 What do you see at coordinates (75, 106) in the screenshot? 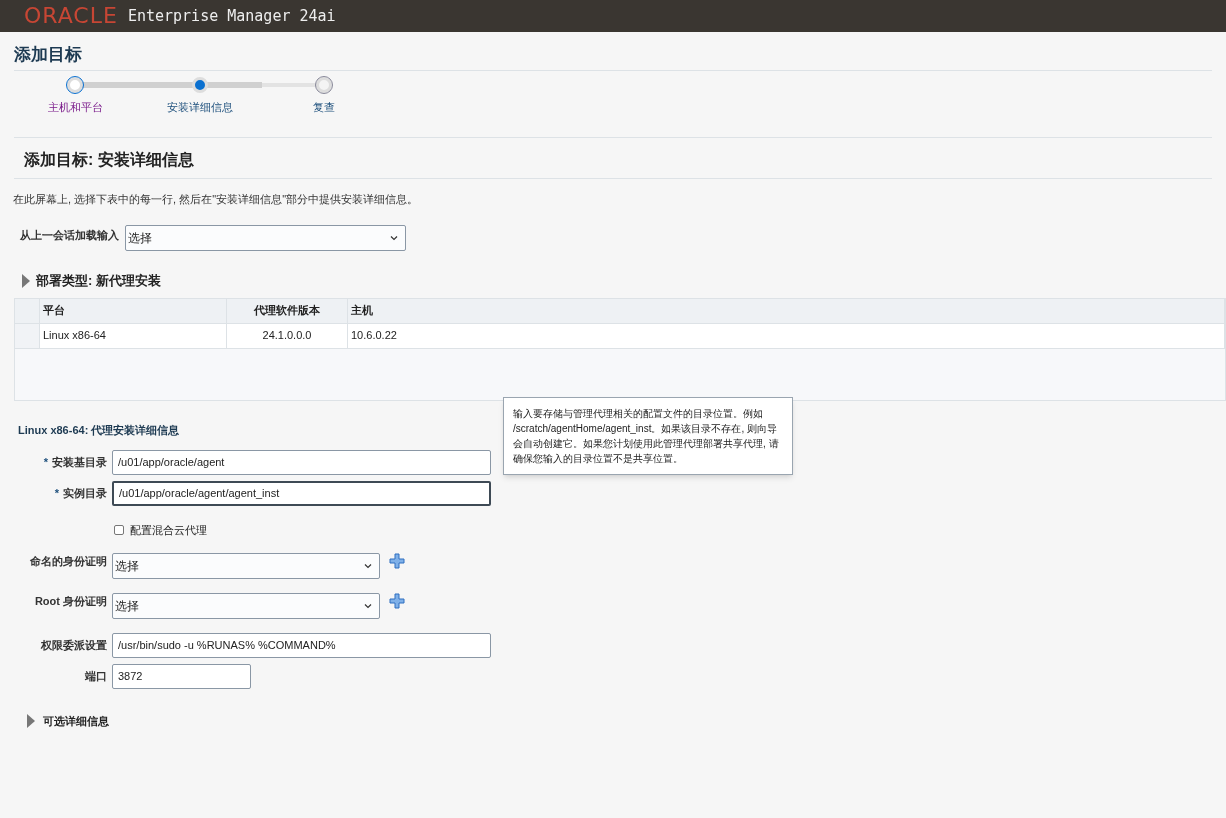
I see `train-step-label: 主机和平台` at bounding box center [75, 106].